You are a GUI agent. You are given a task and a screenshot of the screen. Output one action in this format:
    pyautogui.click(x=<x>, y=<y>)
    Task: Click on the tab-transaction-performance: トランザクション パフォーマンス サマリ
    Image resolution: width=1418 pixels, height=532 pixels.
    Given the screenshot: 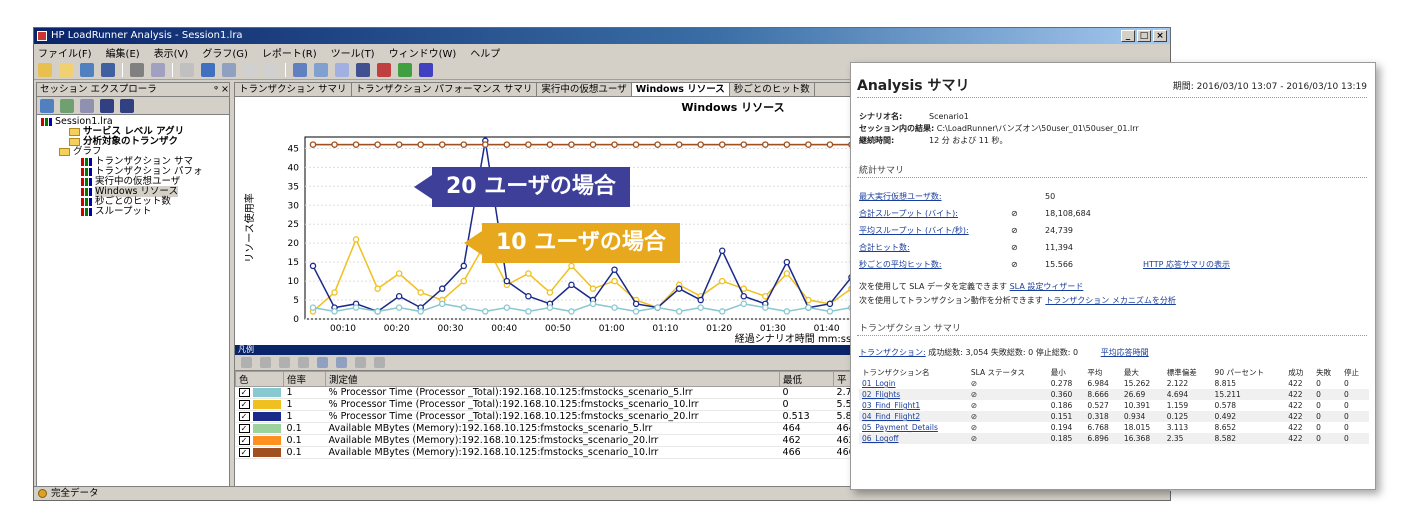 What is the action you would take?
    pyautogui.click(x=445, y=89)
    